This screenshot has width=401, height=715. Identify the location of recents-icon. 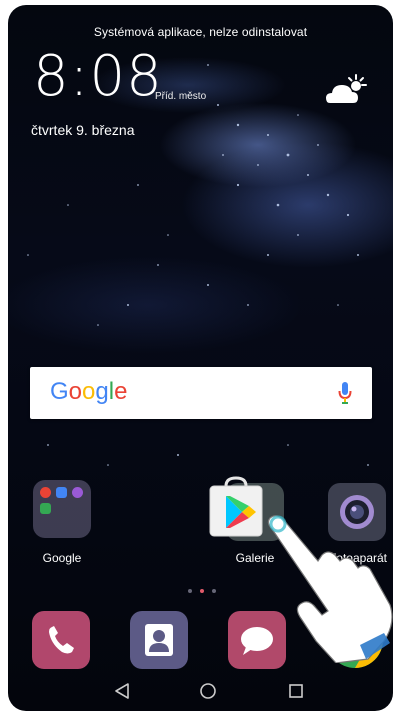
(296, 691).